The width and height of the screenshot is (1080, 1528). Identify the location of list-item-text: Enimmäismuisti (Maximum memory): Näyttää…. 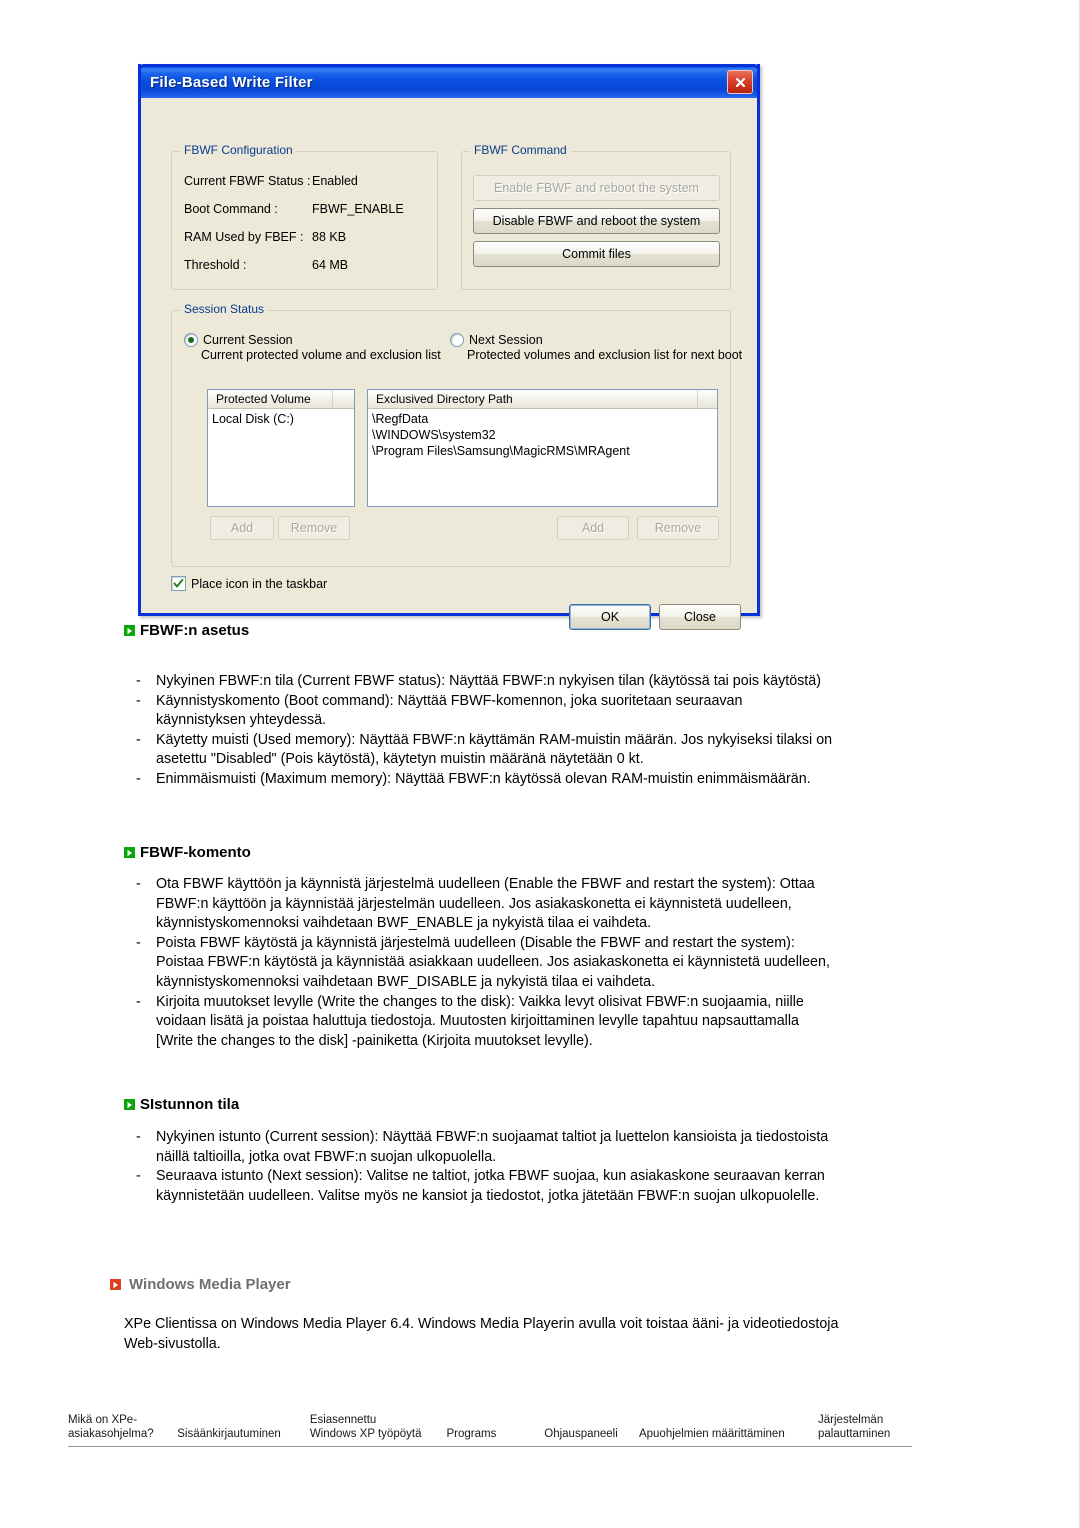
(483, 778).